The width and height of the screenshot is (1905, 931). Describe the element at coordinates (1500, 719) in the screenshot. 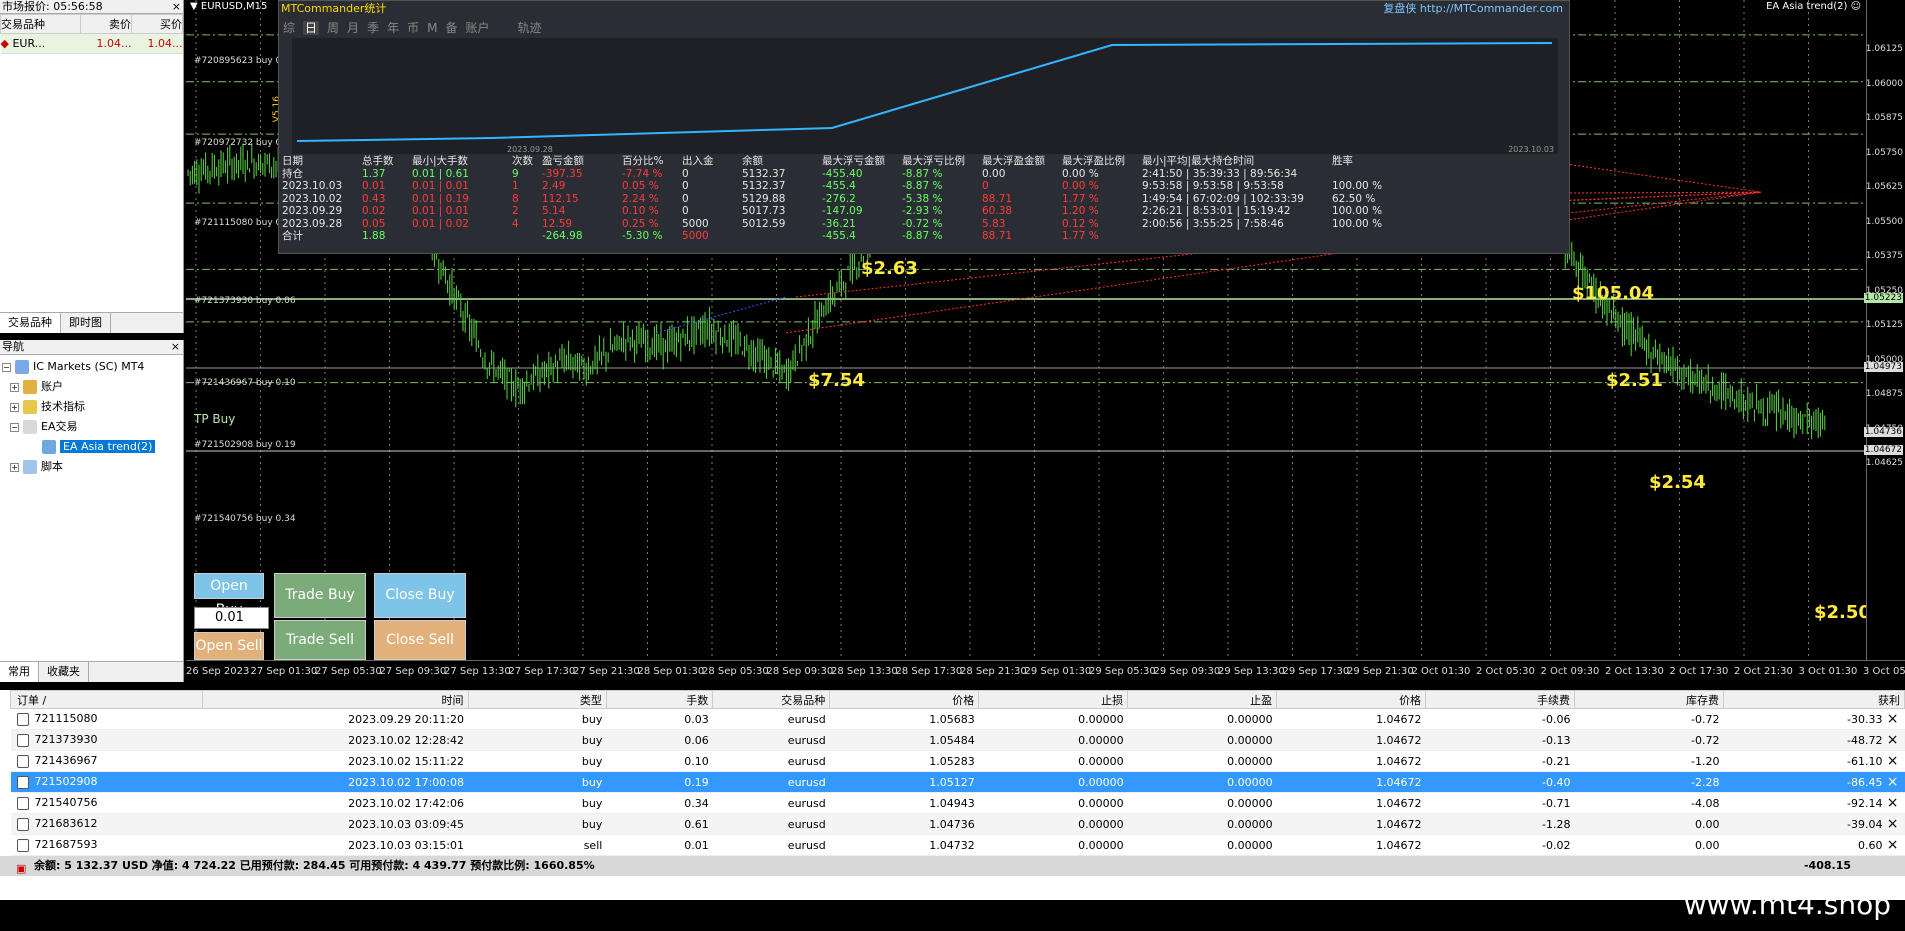

I see `order-cell: -0.06` at that location.